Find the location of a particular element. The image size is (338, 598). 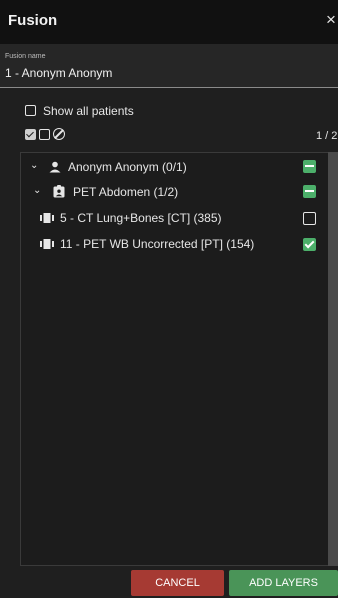

fusion-name-label: Fusion name is located at coordinates (25, 56).